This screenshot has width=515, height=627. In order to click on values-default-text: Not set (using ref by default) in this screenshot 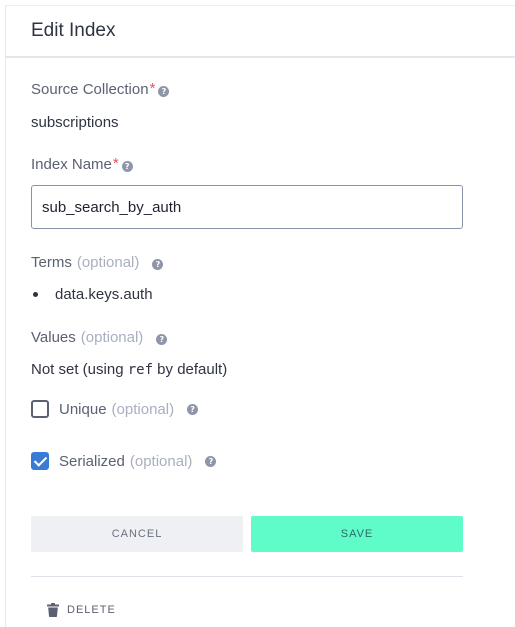, I will do `click(129, 369)`.